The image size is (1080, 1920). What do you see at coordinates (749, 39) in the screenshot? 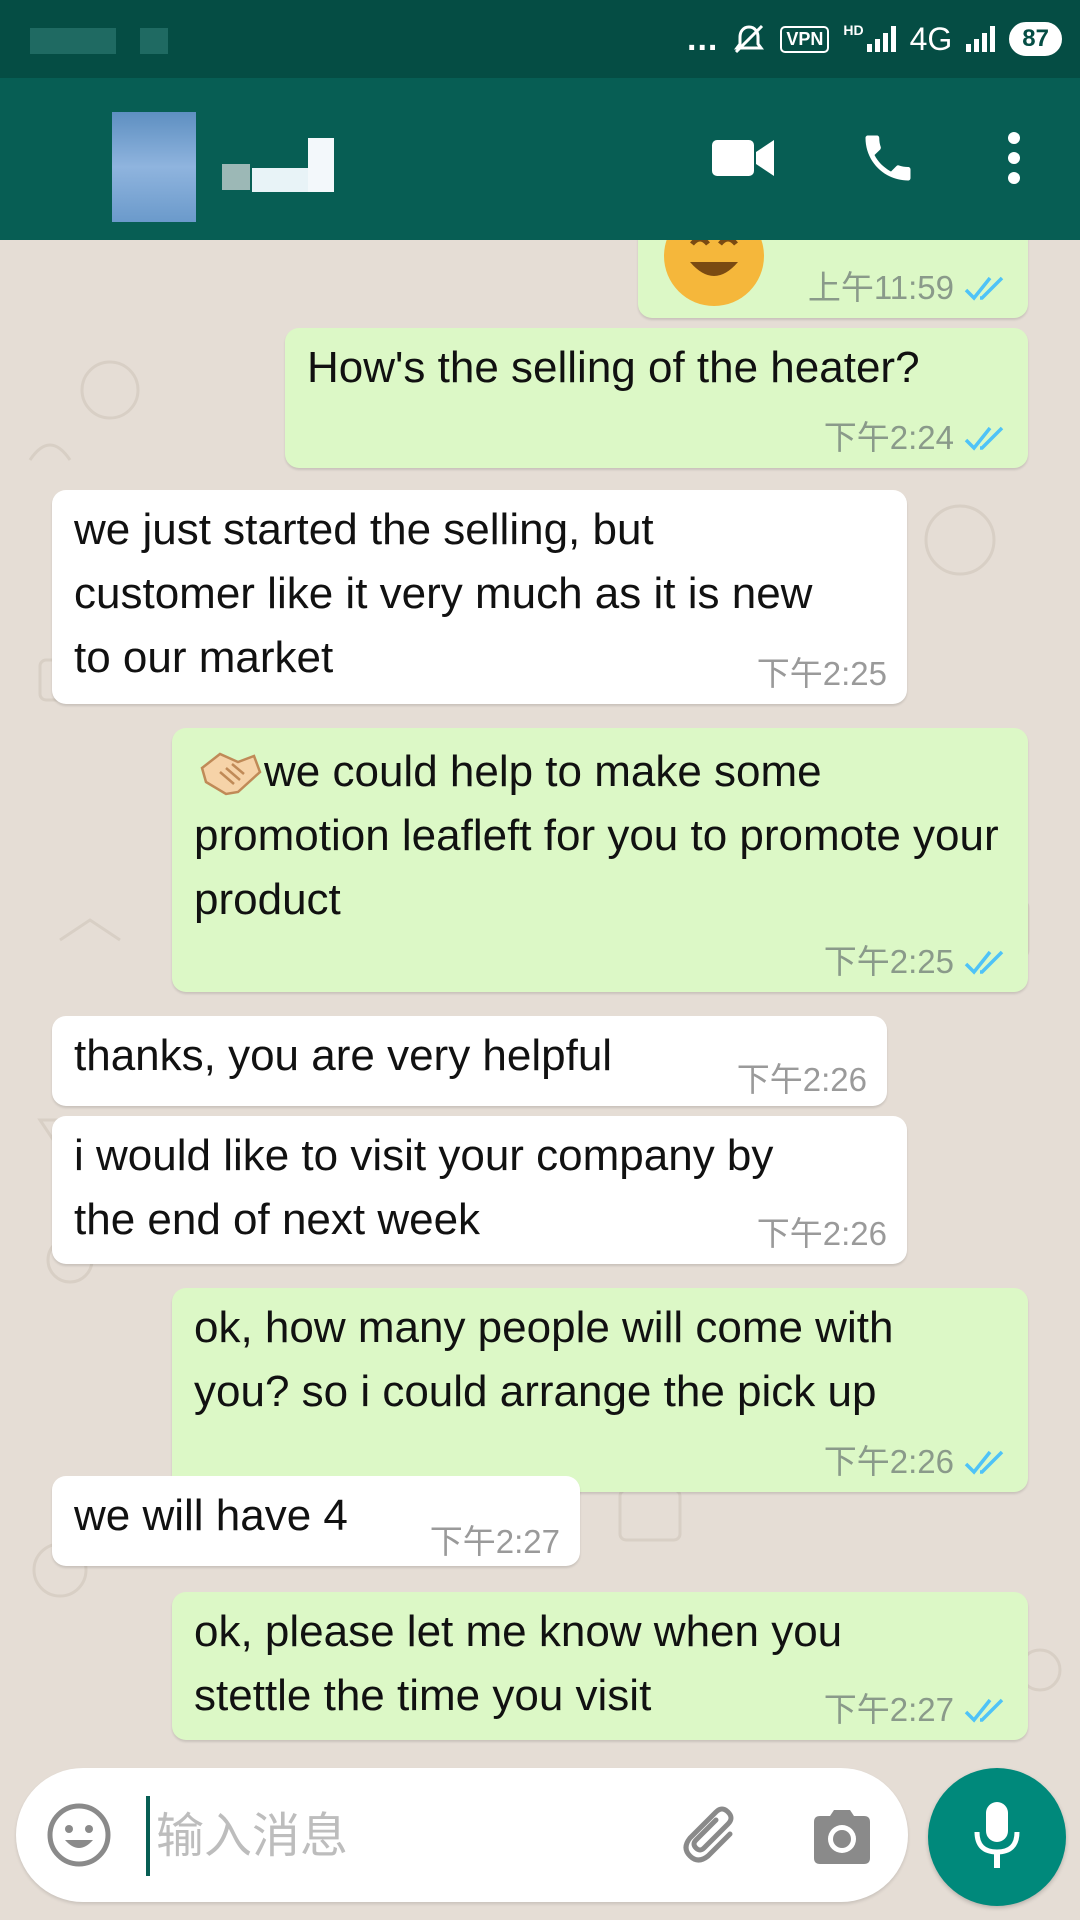
I see `mute-icon` at bounding box center [749, 39].